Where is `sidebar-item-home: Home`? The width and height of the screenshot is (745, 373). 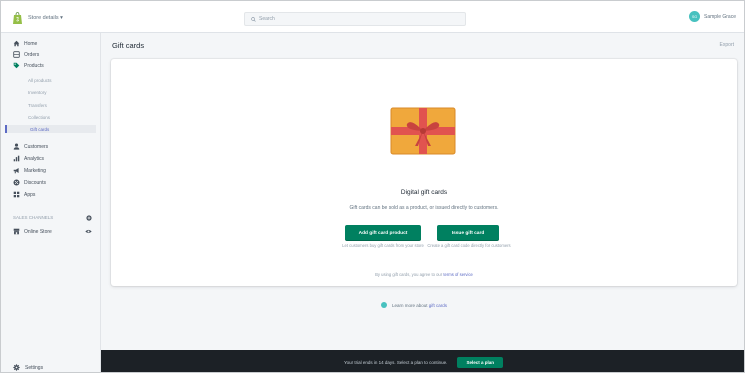
sidebar-item-home: Home is located at coordinates (25, 43).